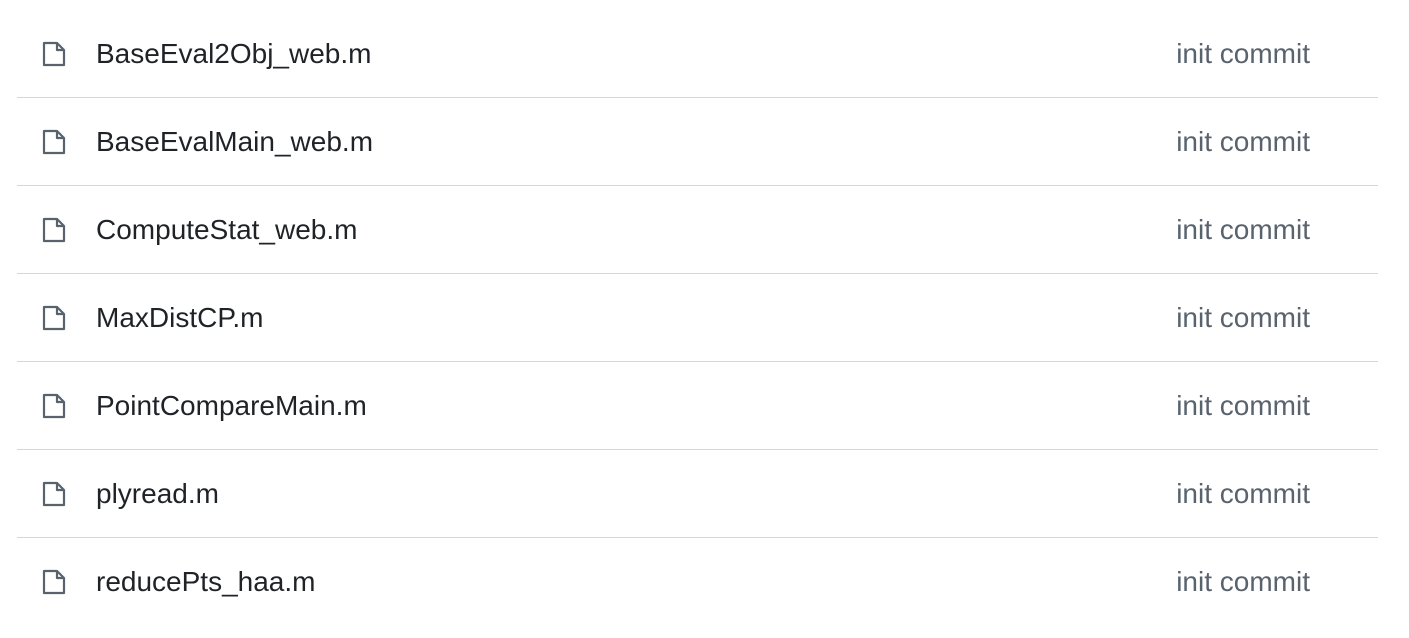  Describe the element at coordinates (697, 582) in the screenshot. I see `file-row: reducePts_haa.m init commit` at that location.